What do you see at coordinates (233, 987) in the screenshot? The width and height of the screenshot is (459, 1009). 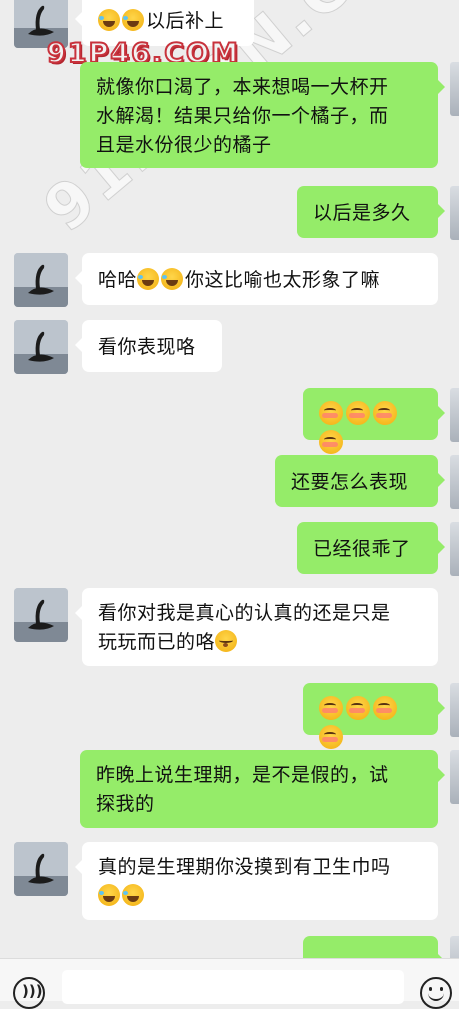 I see `message-input` at bounding box center [233, 987].